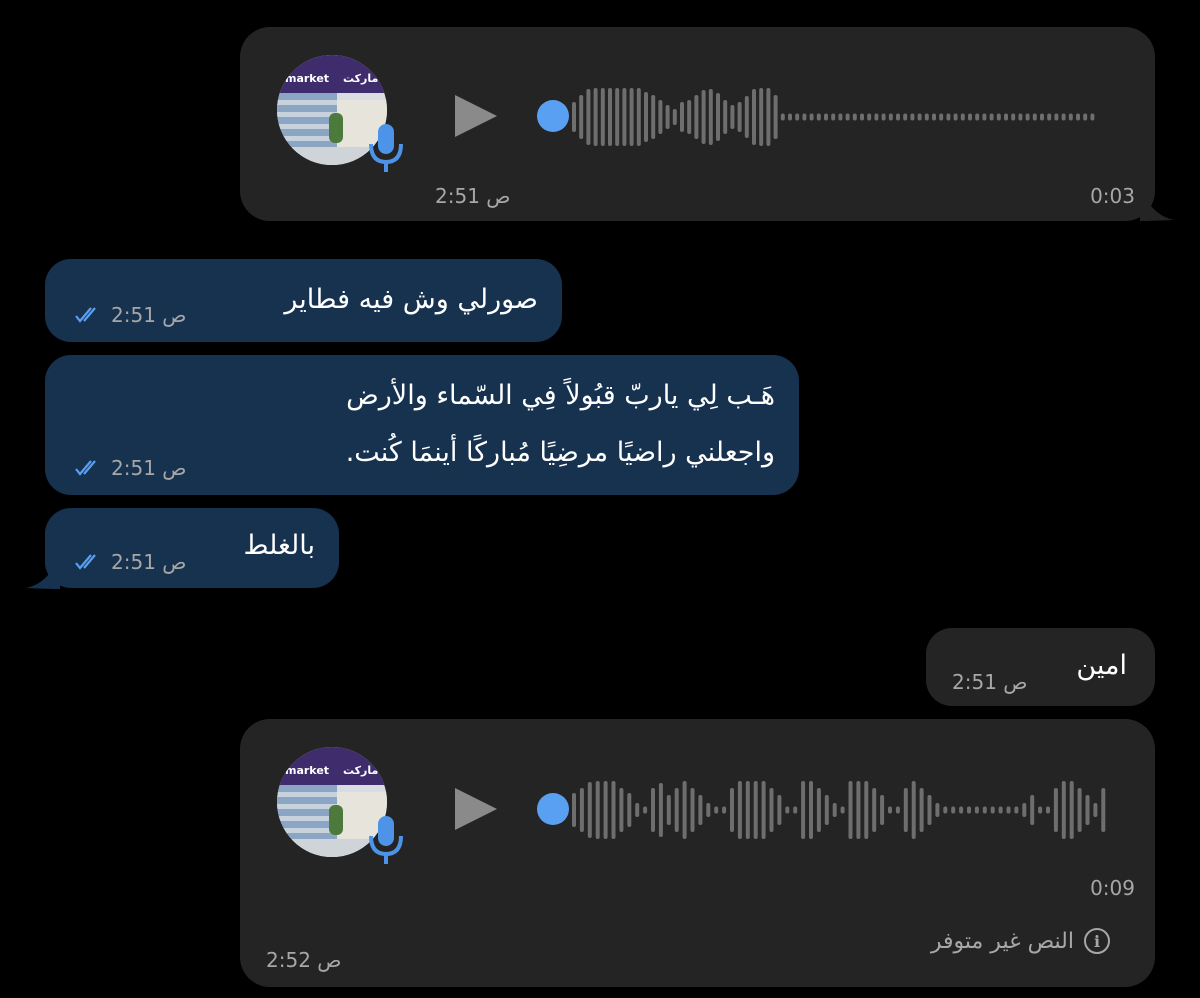 Image resolution: width=1200 pixels, height=998 pixels. I want to click on message-time: 2:52 ص, so click(304, 960).